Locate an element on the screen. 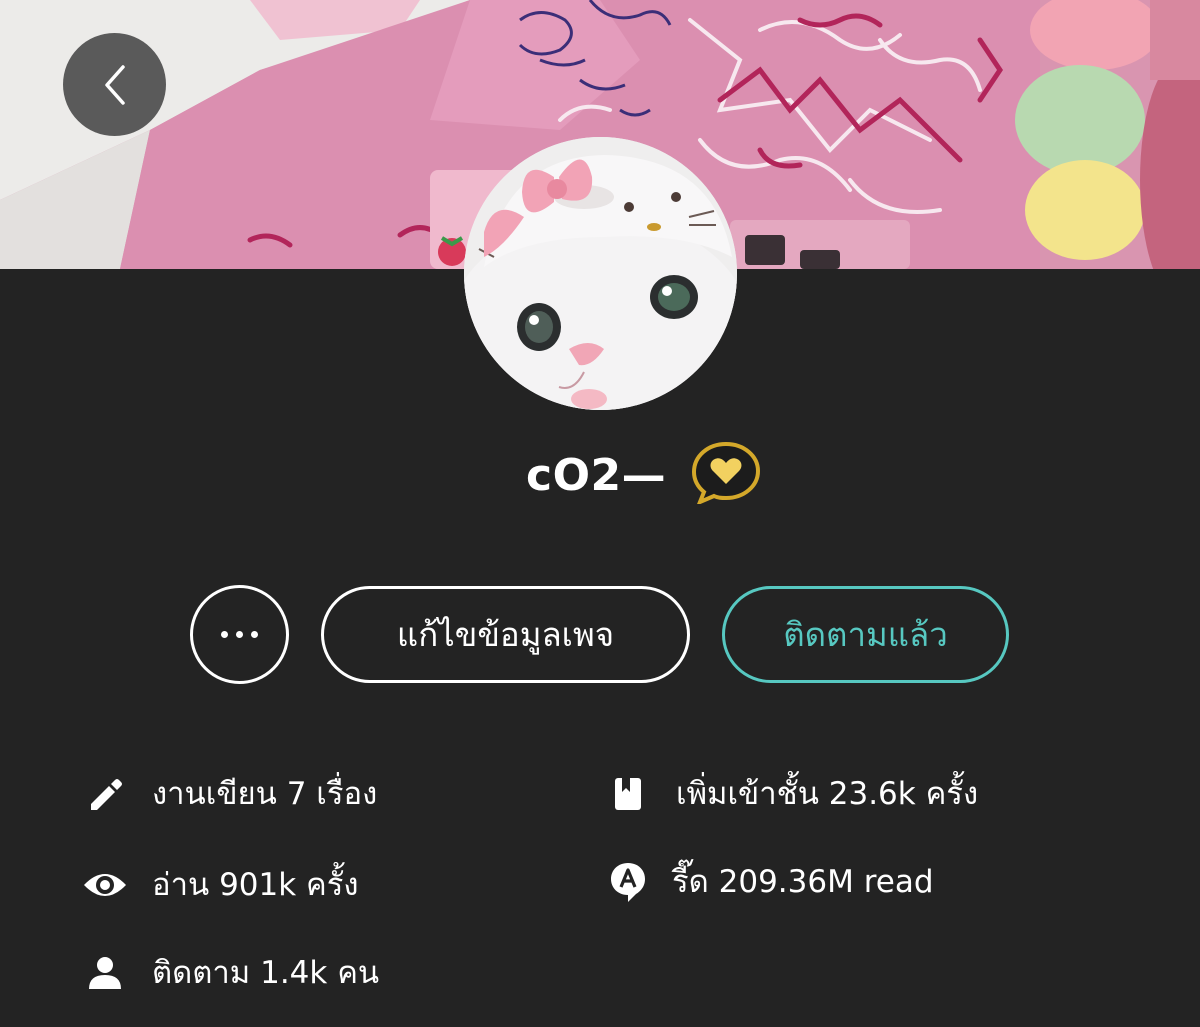  following-button: ติดตามแล้ว is located at coordinates (865, 634).